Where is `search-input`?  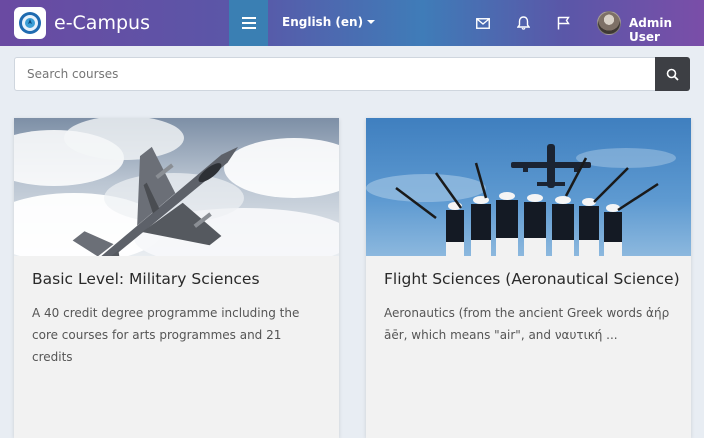
search-input is located at coordinates (334, 74).